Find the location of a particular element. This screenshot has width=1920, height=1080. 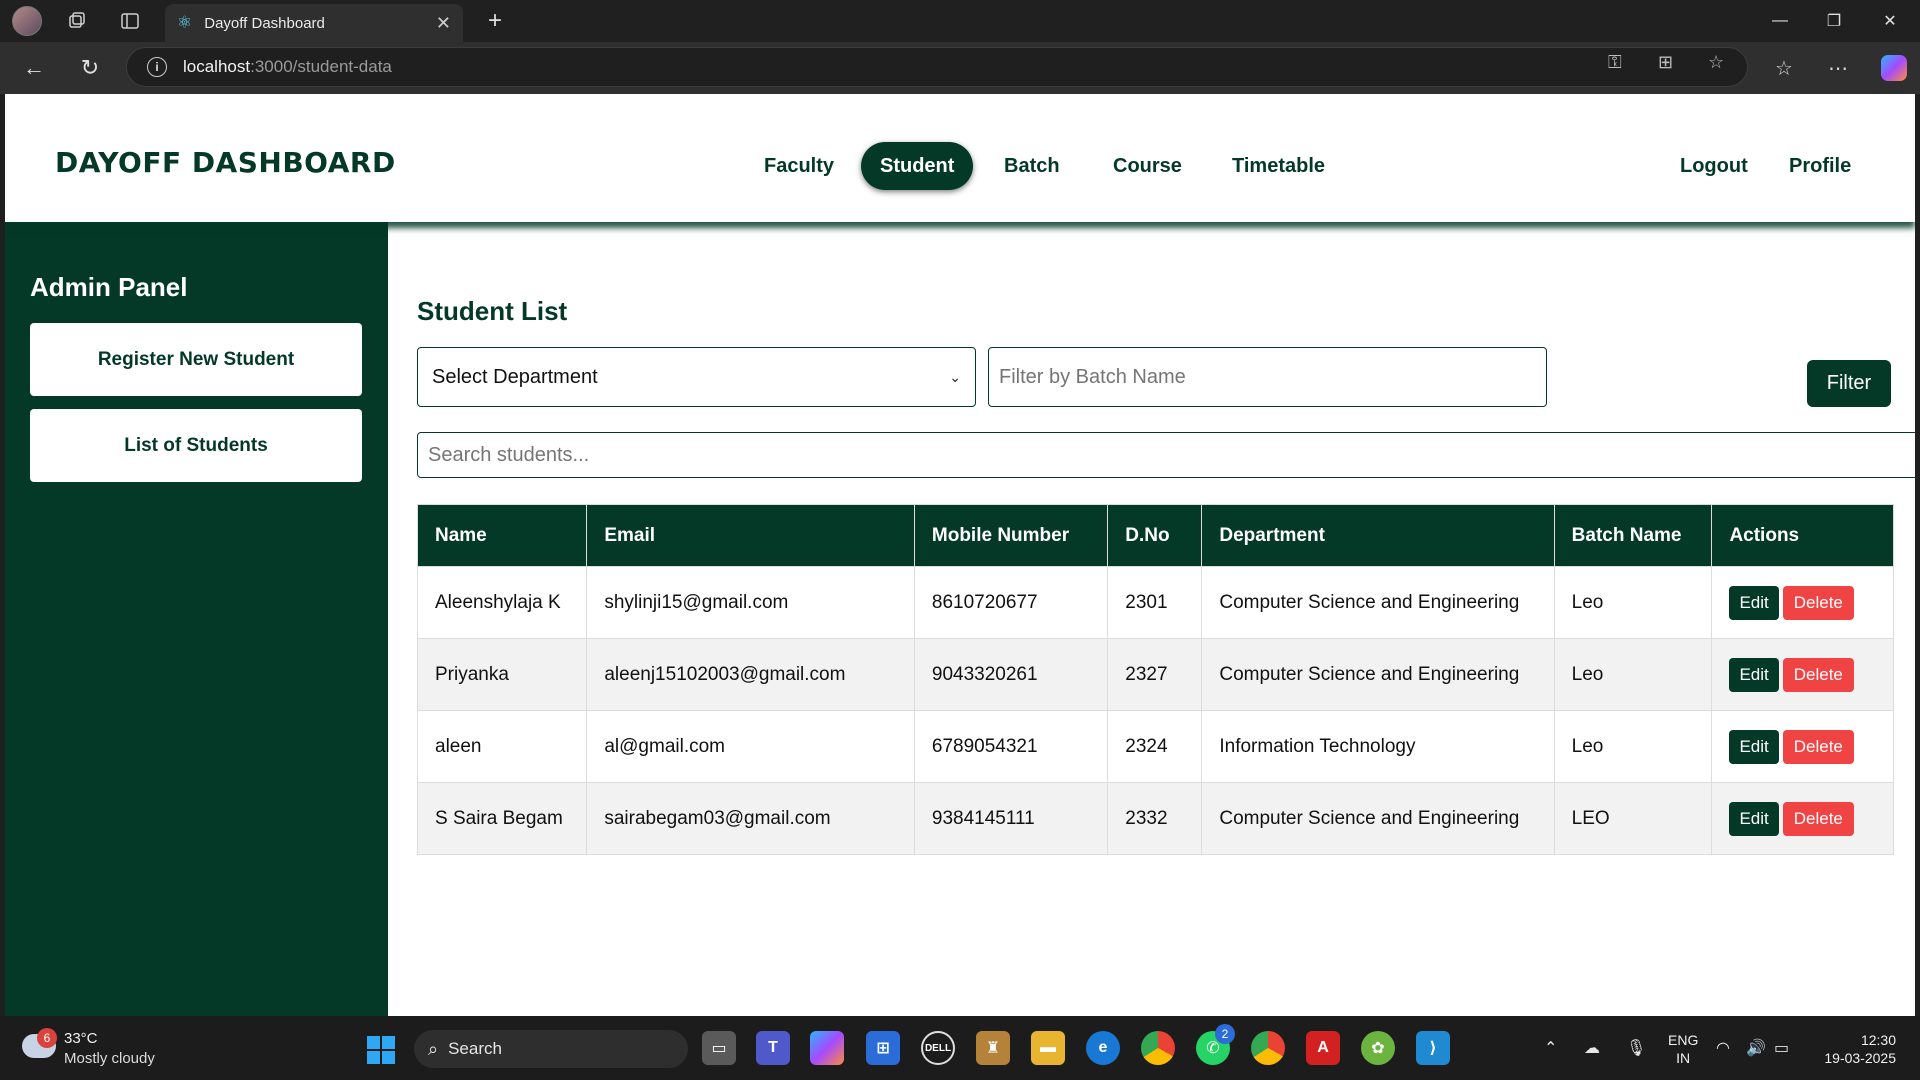

taskbar-search-label: Search is located at coordinates (475, 1048).